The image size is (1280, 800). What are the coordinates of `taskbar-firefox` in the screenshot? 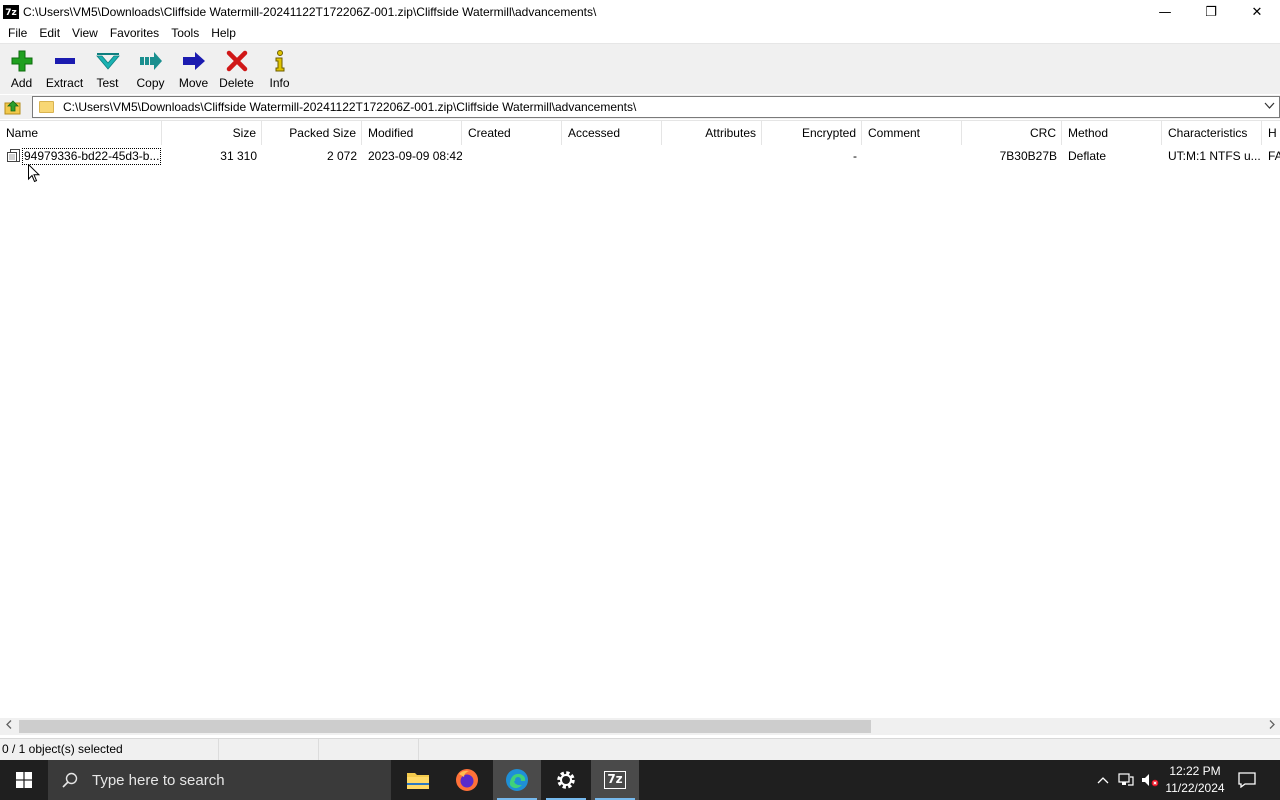 It's located at (467, 780).